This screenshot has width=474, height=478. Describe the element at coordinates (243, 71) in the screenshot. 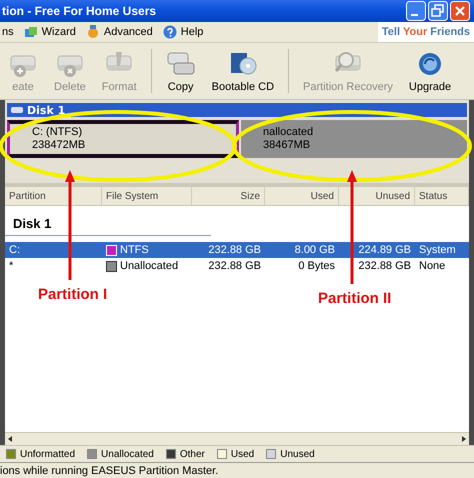

I see `toolbar-button: Bootable CD` at that location.